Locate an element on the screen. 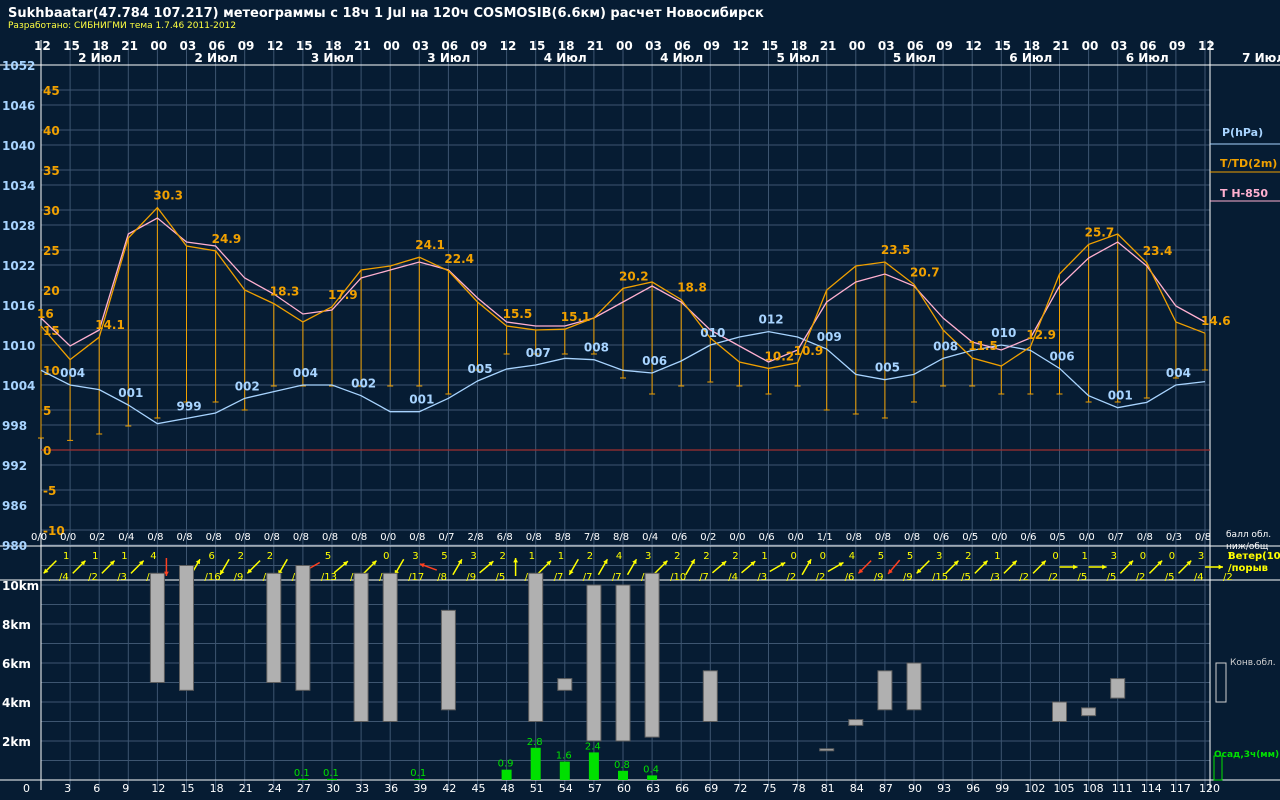  pressure-tick-label: 1040 is located at coordinates (18, 146).